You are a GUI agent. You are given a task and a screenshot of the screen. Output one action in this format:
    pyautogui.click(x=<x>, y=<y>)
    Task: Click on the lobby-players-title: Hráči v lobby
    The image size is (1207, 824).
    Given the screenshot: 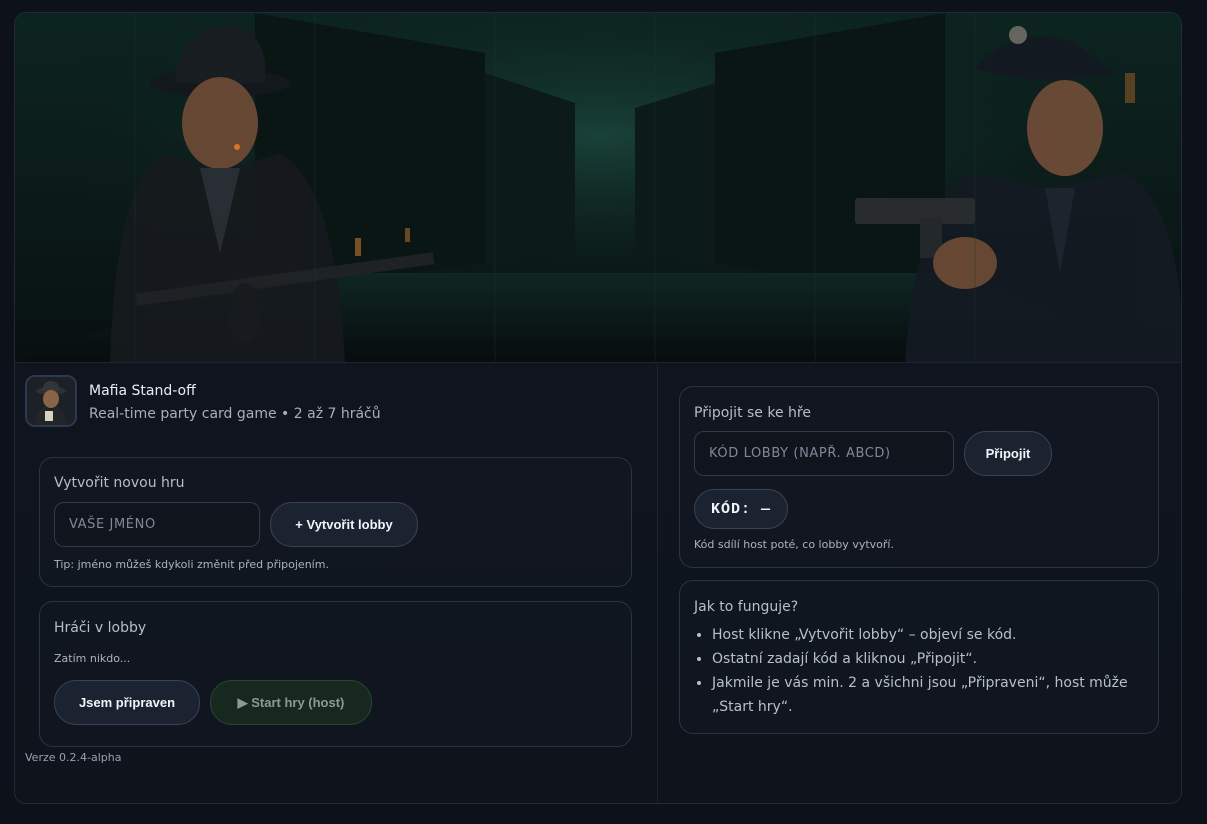 What is the action you would take?
    pyautogui.click(x=100, y=628)
    